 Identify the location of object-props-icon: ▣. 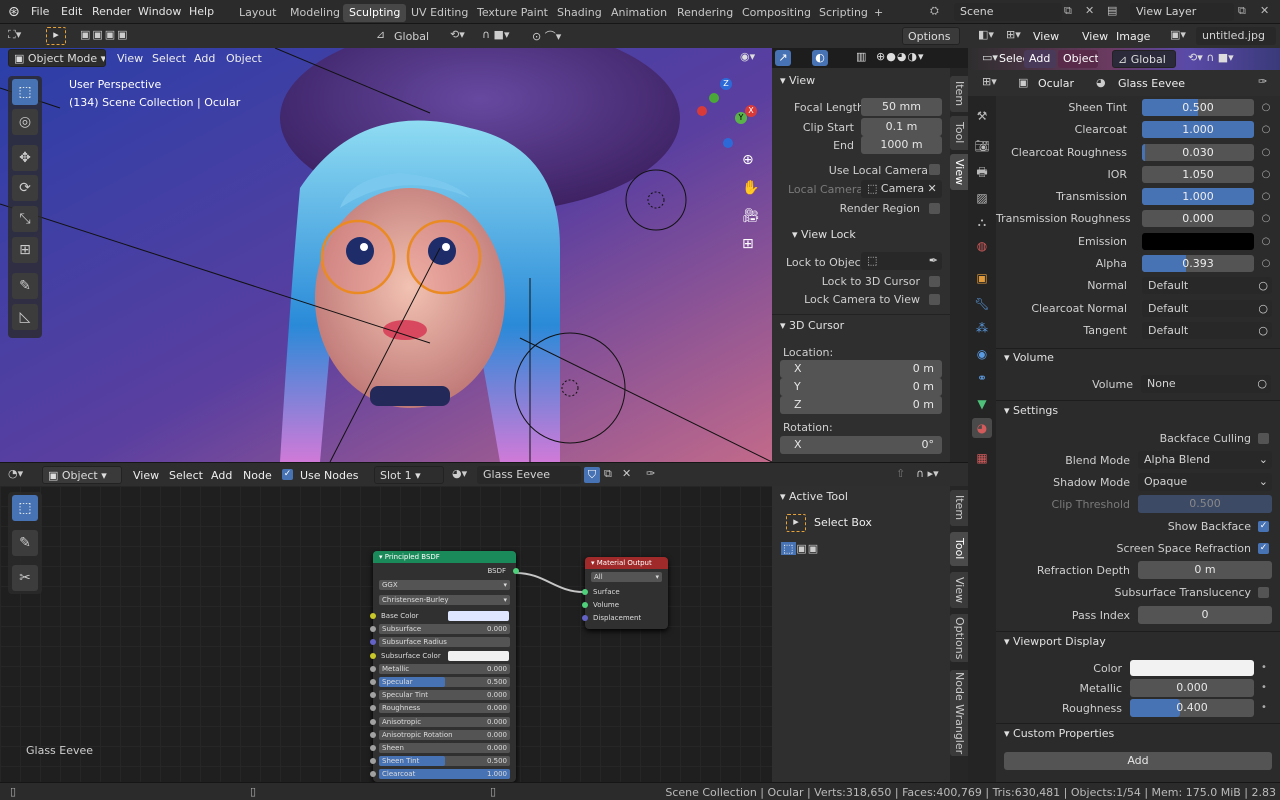
(982, 278).